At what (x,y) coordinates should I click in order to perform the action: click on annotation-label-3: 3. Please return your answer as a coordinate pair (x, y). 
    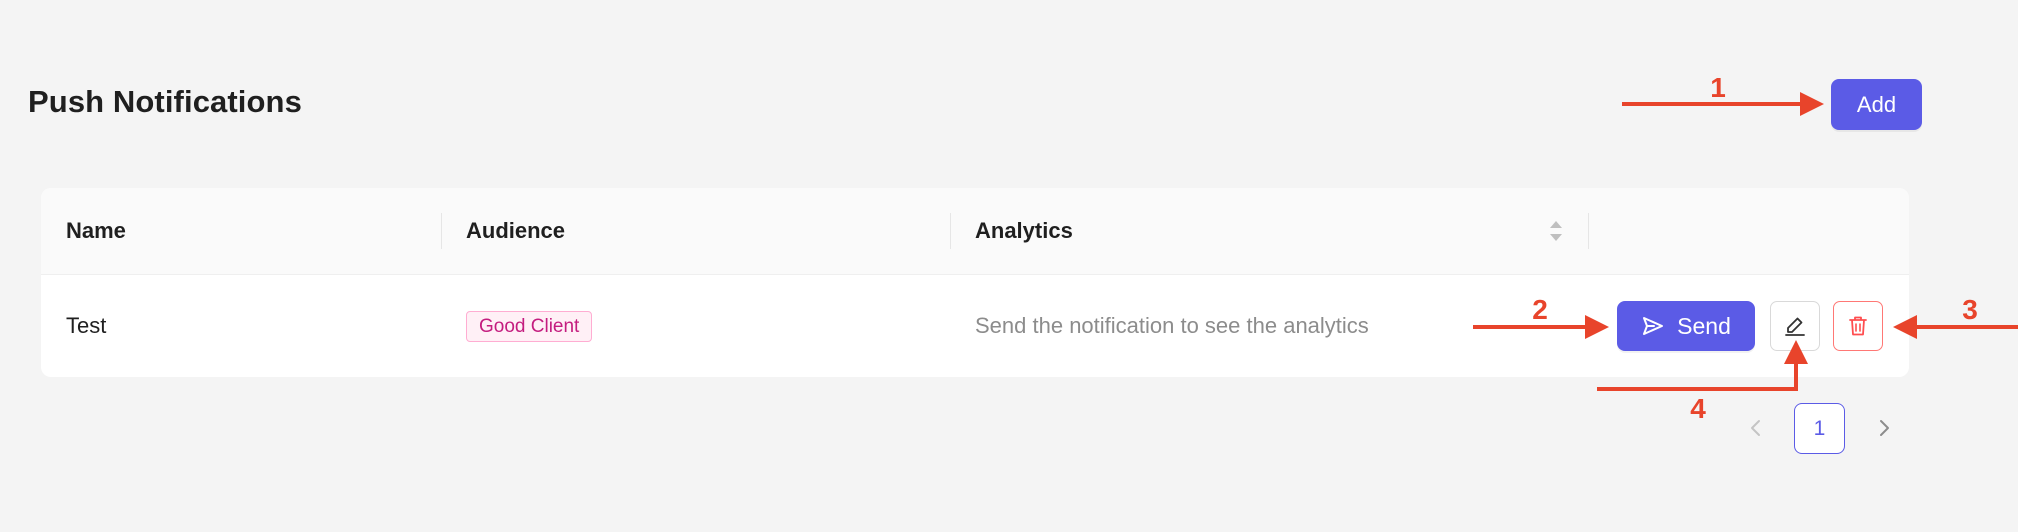
    Looking at the image, I should click on (1970, 309).